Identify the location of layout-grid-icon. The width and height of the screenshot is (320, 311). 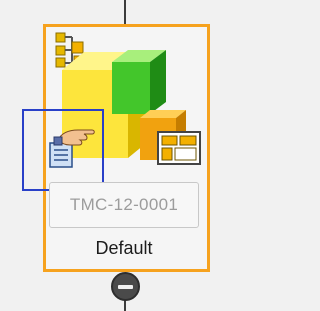
(179, 148).